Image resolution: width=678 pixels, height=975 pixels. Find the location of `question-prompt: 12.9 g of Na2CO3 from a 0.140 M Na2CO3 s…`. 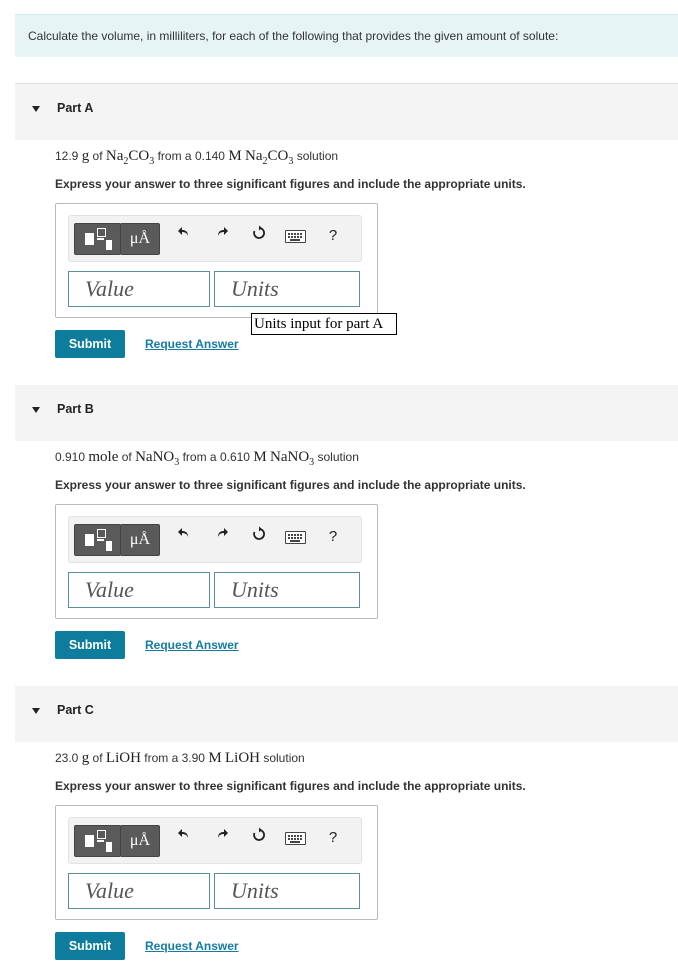

question-prompt: 12.9 g of Na2CO3 from a 0.140 M Na2CO3 s… is located at coordinates (196, 157).